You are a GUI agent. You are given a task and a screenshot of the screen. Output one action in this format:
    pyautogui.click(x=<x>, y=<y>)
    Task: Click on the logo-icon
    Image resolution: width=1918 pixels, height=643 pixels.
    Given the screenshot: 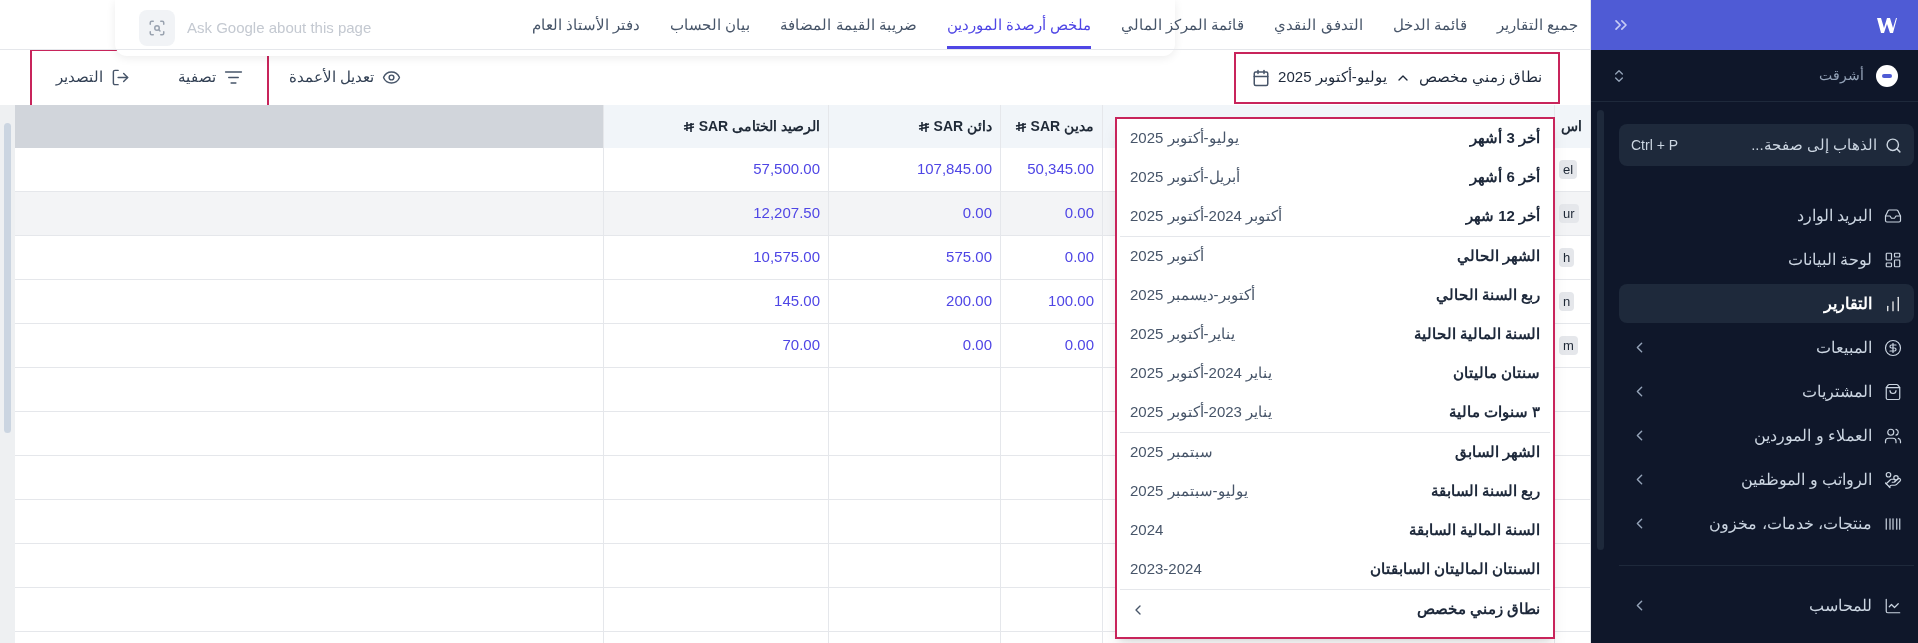 What is the action you would take?
    pyautogui.click(x=1887, y=25)
    